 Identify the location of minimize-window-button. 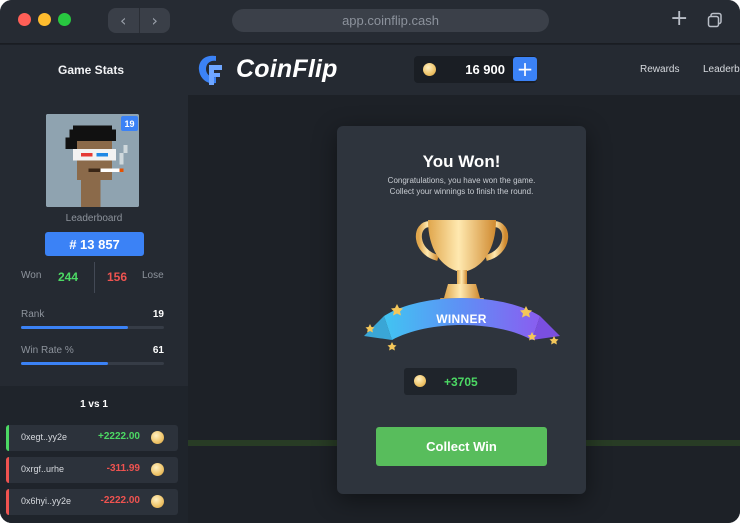
(44, 19).